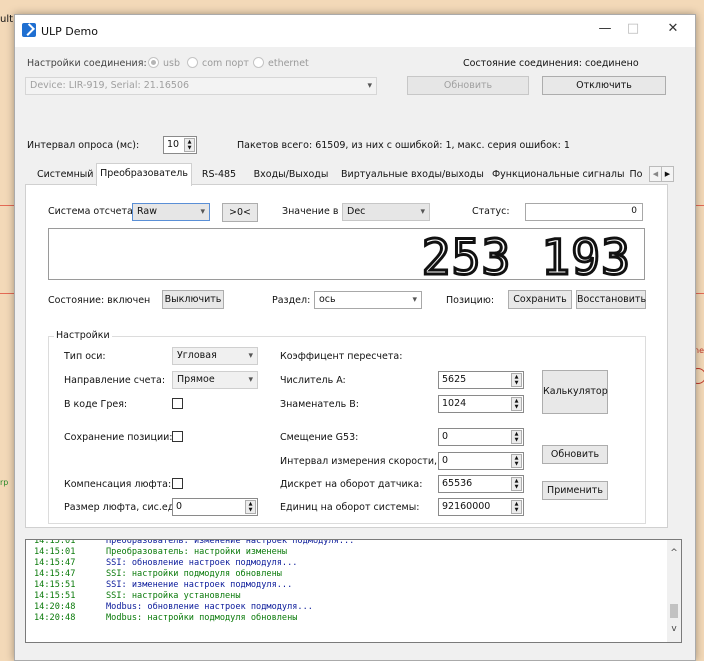  I want to click on backlash-size-value: 0, so click(179, 506).